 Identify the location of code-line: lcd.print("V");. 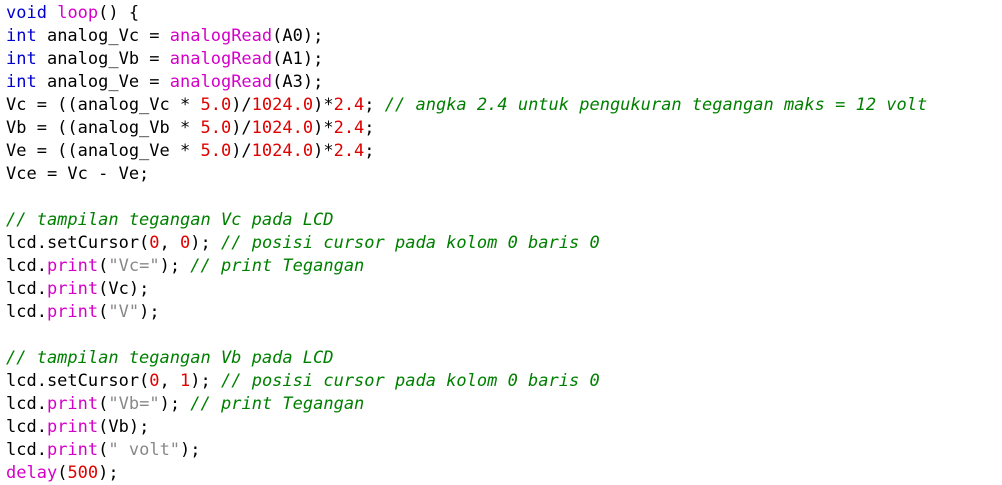
(504, 312).